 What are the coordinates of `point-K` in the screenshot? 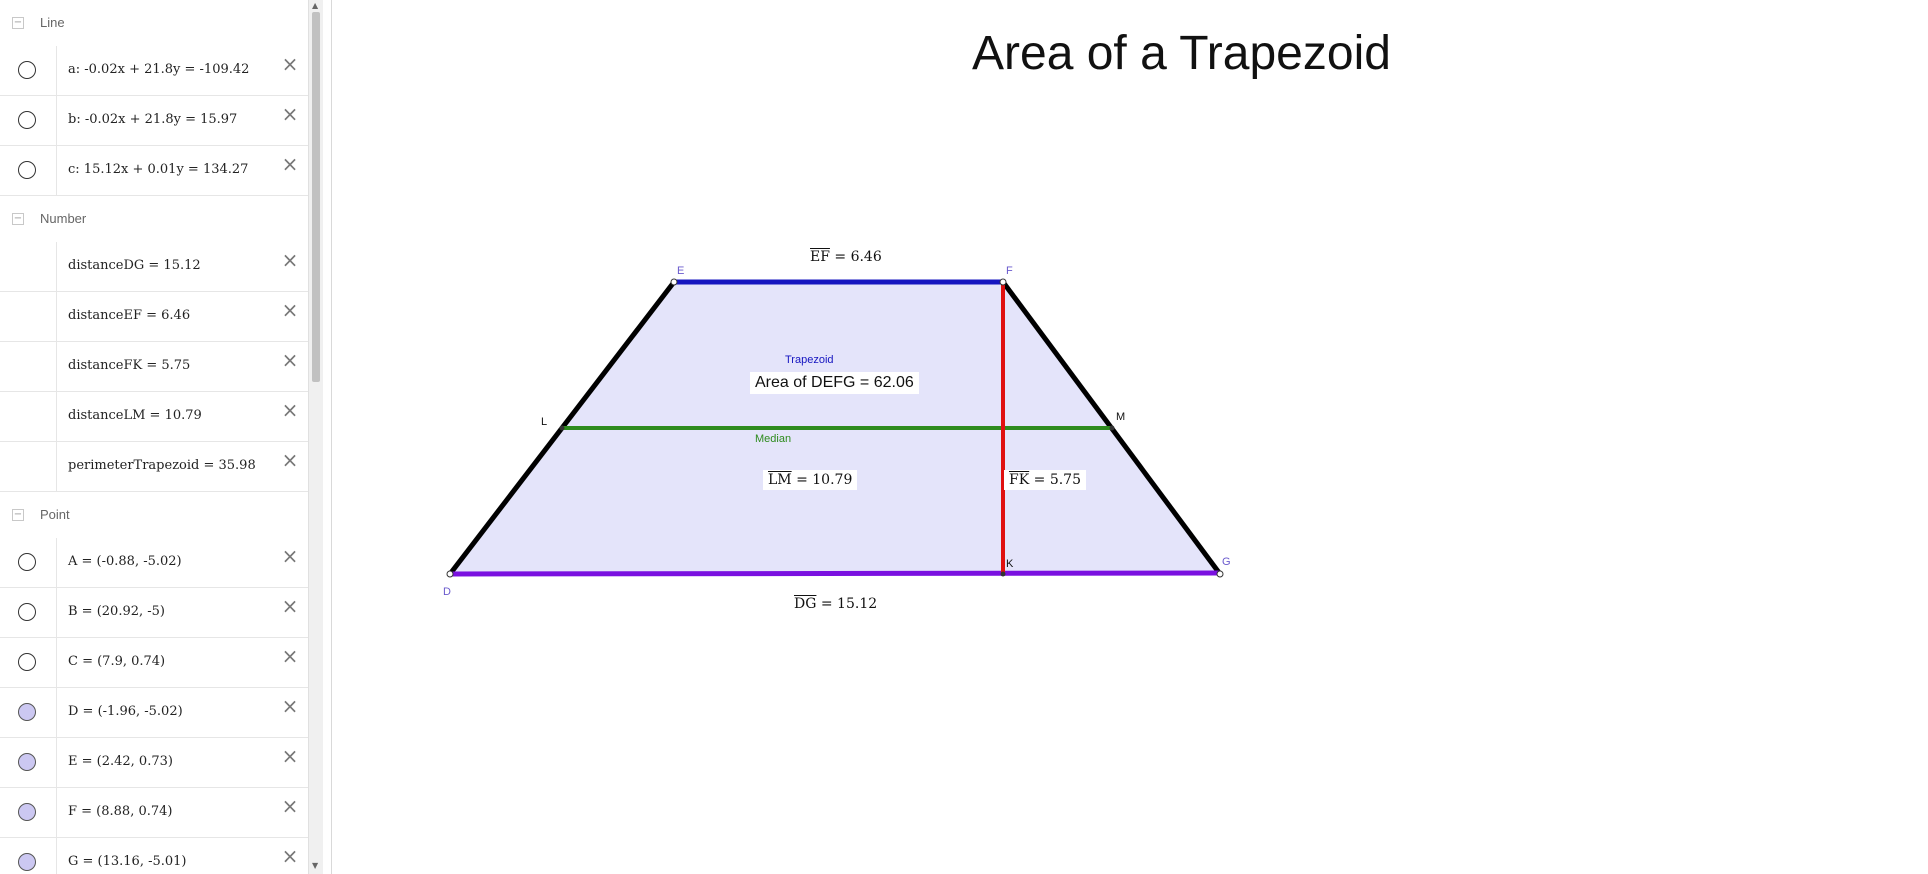 It's located at (1003, 574).